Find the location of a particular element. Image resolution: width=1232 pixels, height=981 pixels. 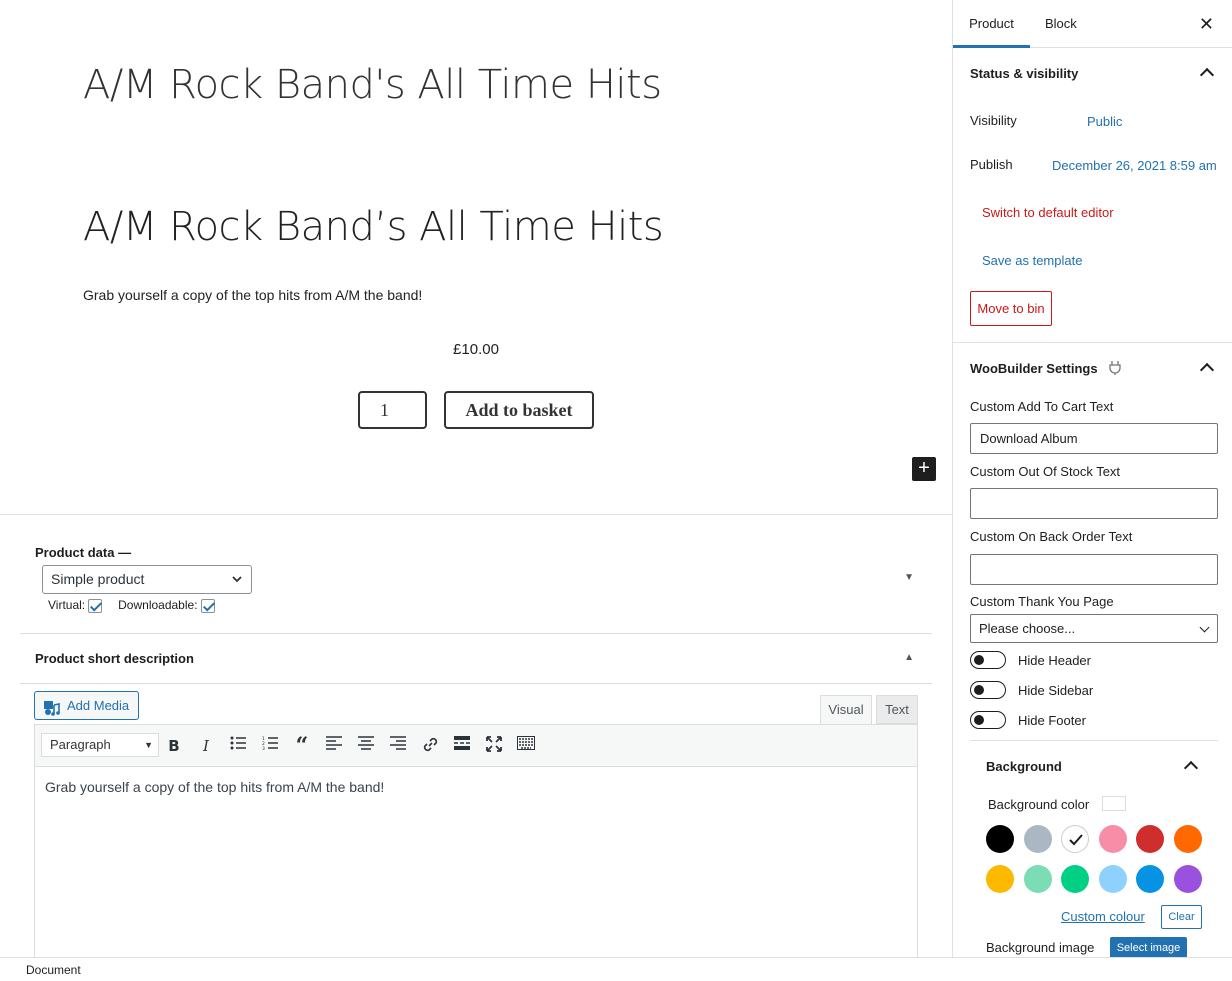

sidebar-tabs: Product Block ✕ is located at coordinates (1092, 24).